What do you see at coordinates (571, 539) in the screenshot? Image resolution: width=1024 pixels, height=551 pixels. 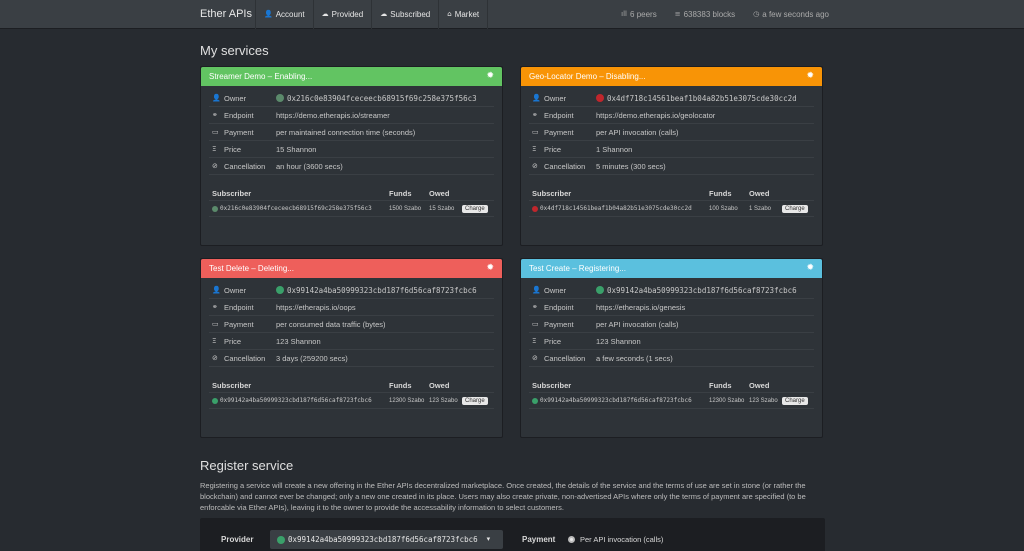 I see `radio-button` at bounding box center [571, 539].